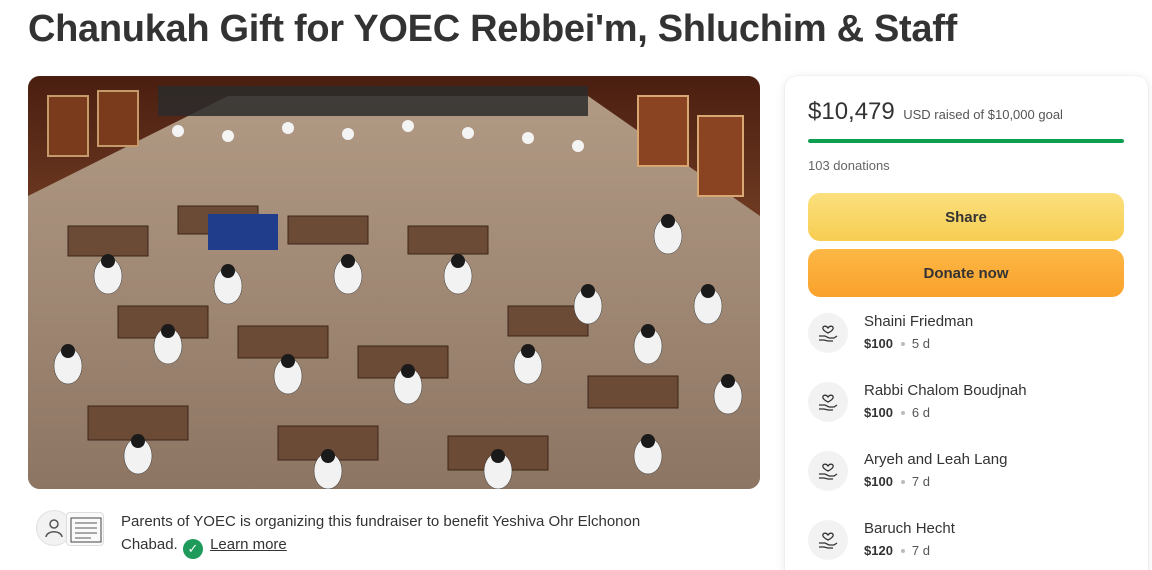 The image size is (1152, 570). What do you see at coordinates (878, 550) in the screenshot?
I see `donor-amount: $120` at bounding box center [878, 550].